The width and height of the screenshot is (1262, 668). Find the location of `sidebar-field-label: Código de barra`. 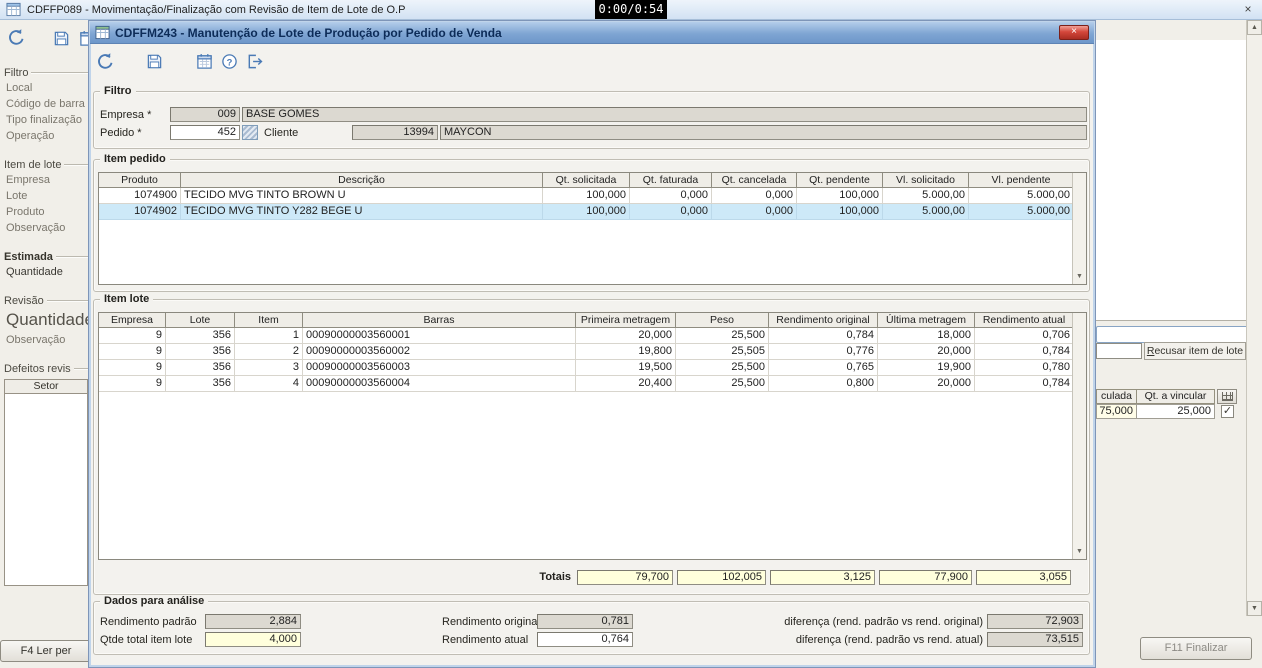

sidebar-field-label: Código de barra is located at coordinates (45, 104).